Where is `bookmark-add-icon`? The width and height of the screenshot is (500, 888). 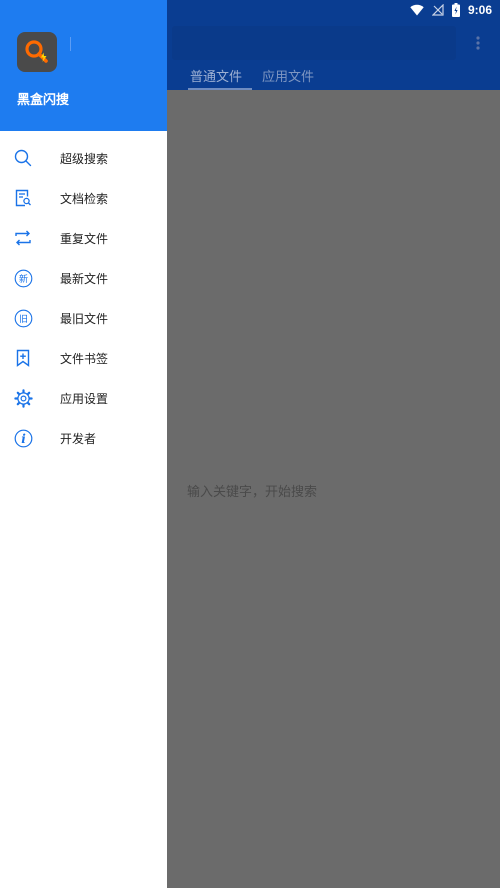 bookmark-add-icon is located at coordinates (23, 358).